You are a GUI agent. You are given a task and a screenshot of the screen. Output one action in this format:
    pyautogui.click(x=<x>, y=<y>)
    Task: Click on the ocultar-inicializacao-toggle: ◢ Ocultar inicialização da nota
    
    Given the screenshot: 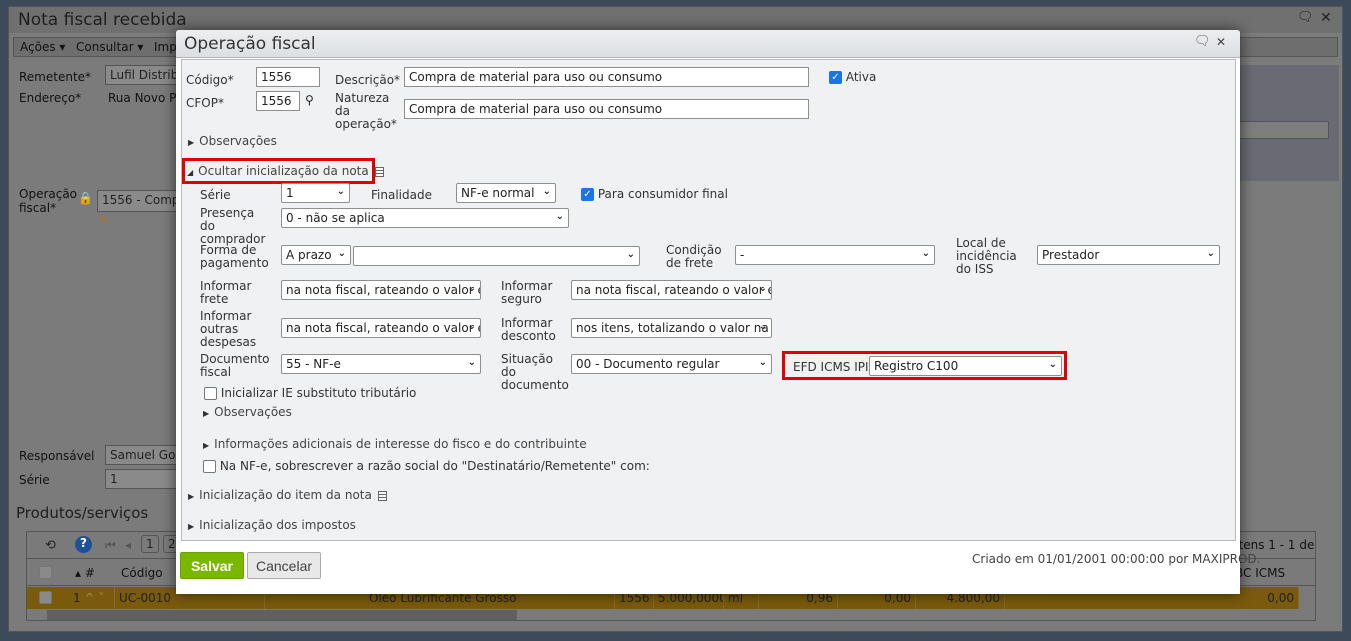 What is the action you would take?
    pyautogui.click(x=285, y=171)
    